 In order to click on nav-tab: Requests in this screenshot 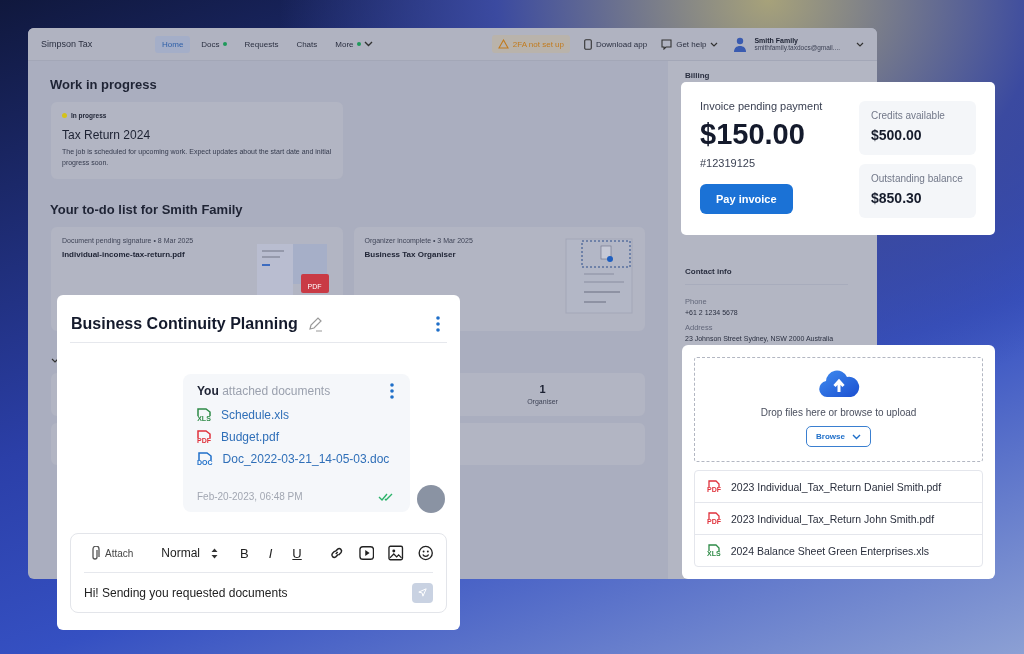, I will do `click(261, 44)`.